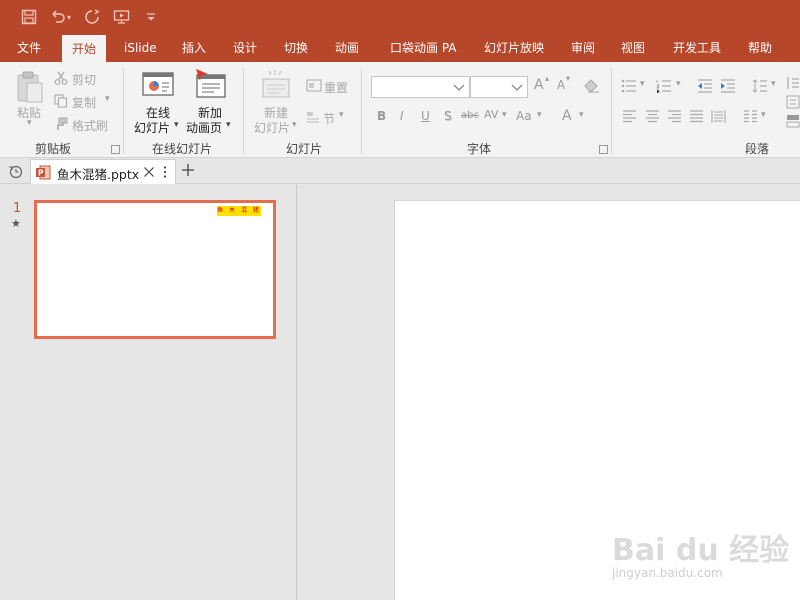  Describe the element at coordinates (245, 48) in the screenshot. I see `tab-design: 设计` at that location.